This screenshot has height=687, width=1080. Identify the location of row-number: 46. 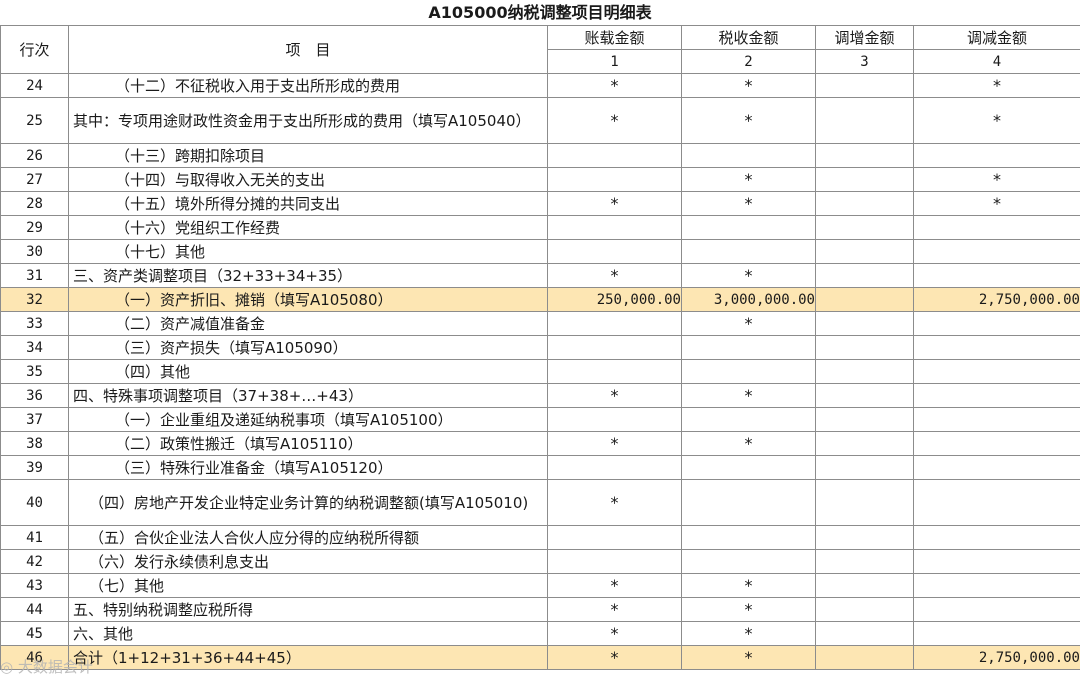
(34, 657).